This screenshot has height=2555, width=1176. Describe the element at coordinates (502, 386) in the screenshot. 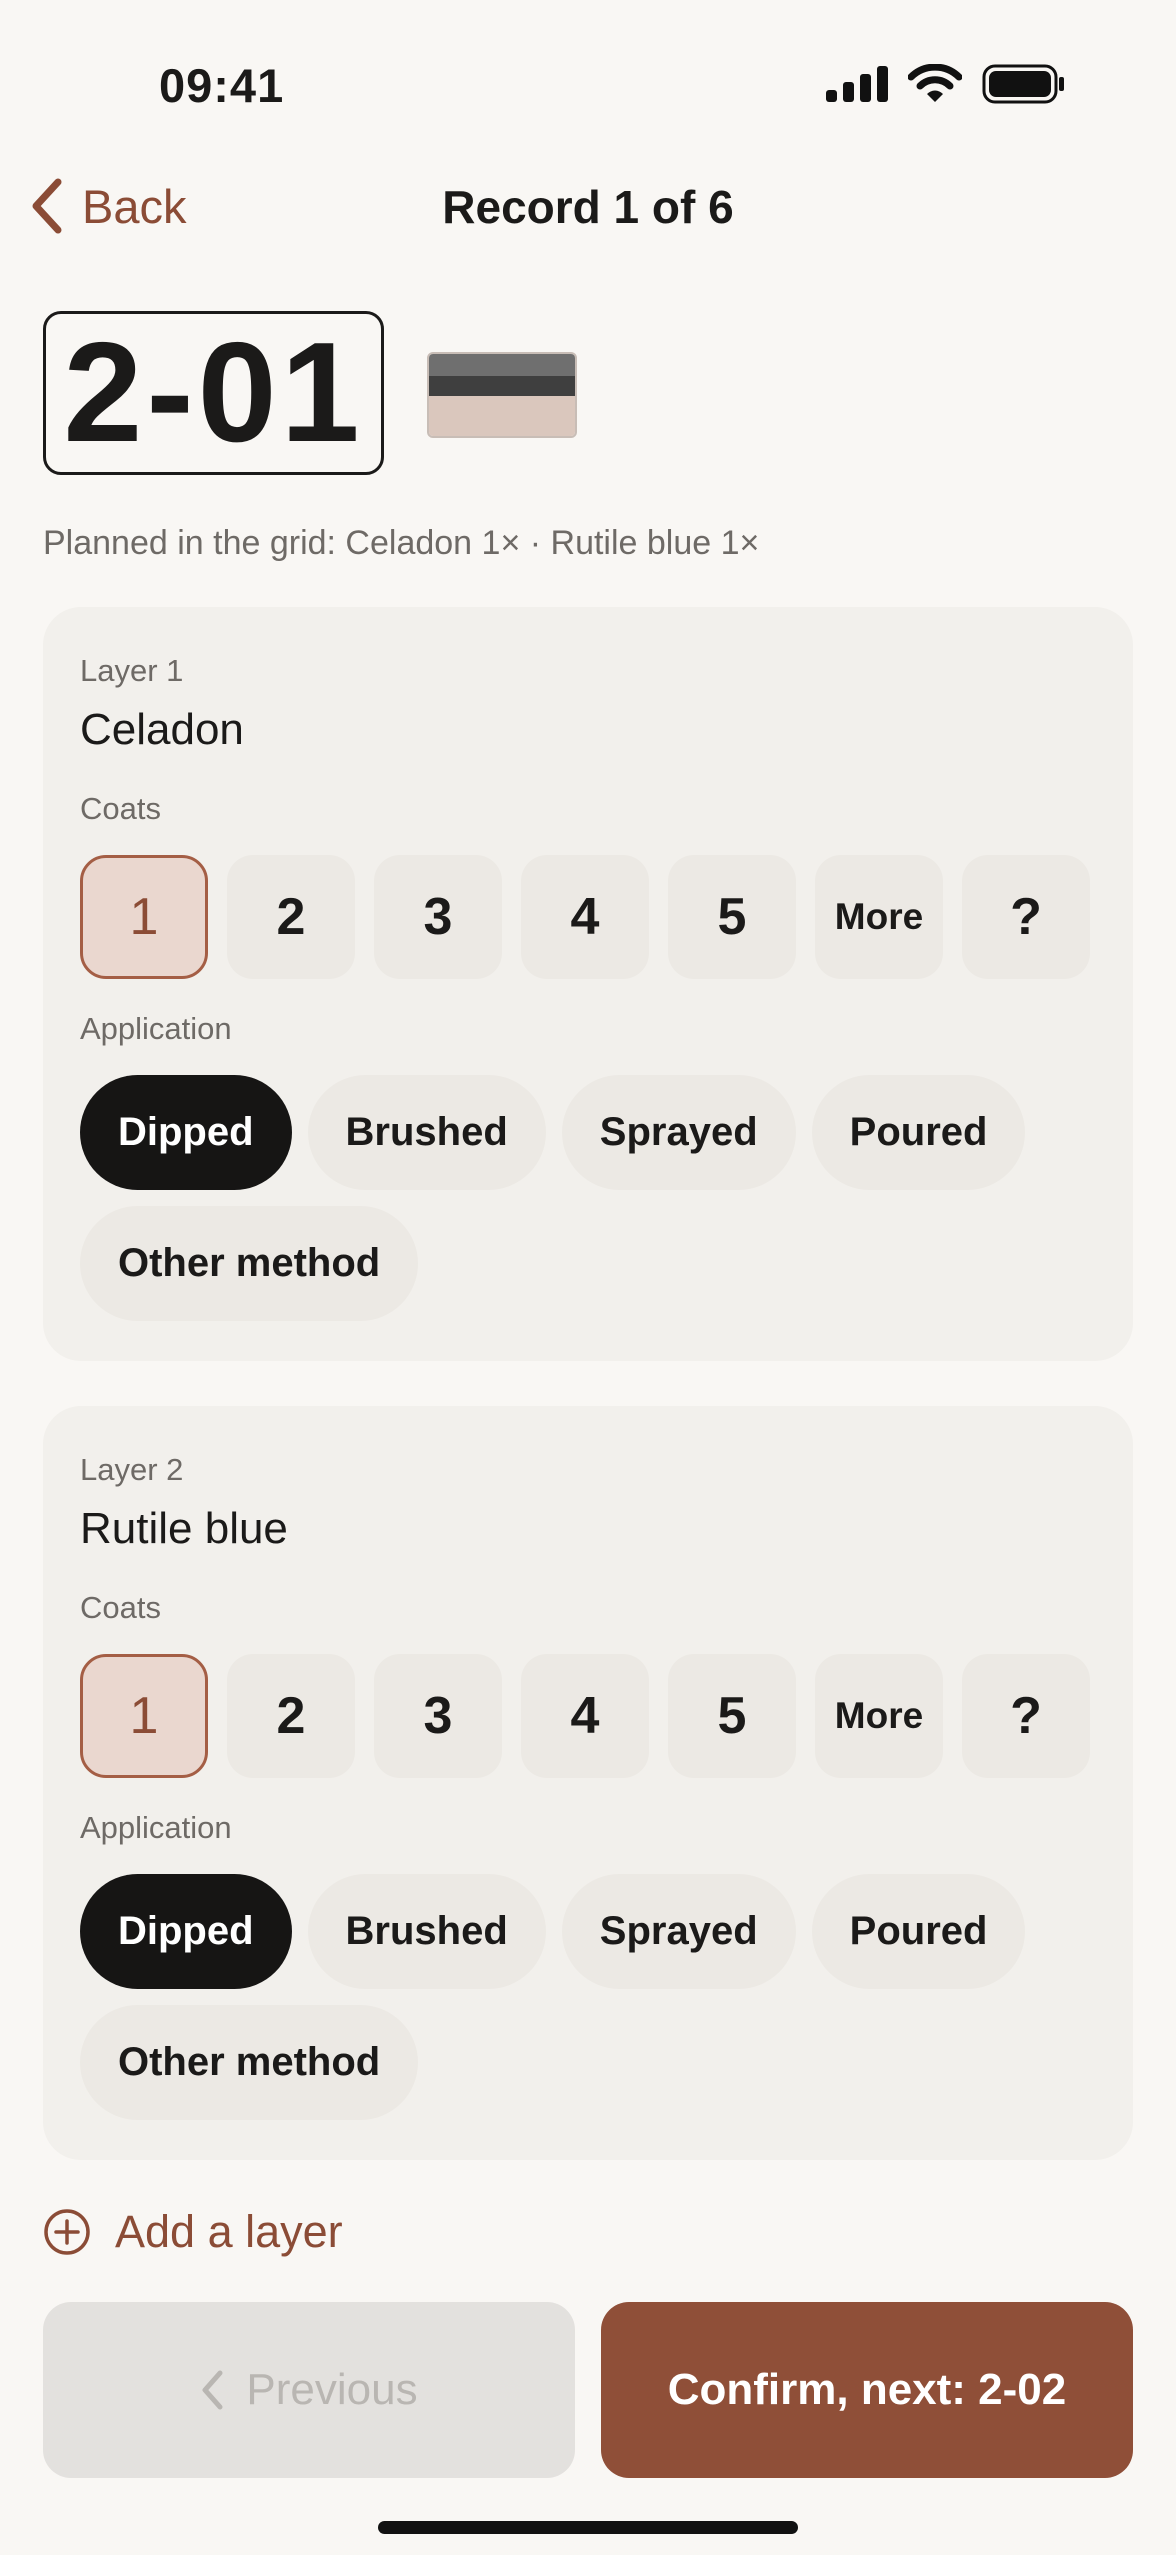

I see `swatch-stripe-middle` at that location.